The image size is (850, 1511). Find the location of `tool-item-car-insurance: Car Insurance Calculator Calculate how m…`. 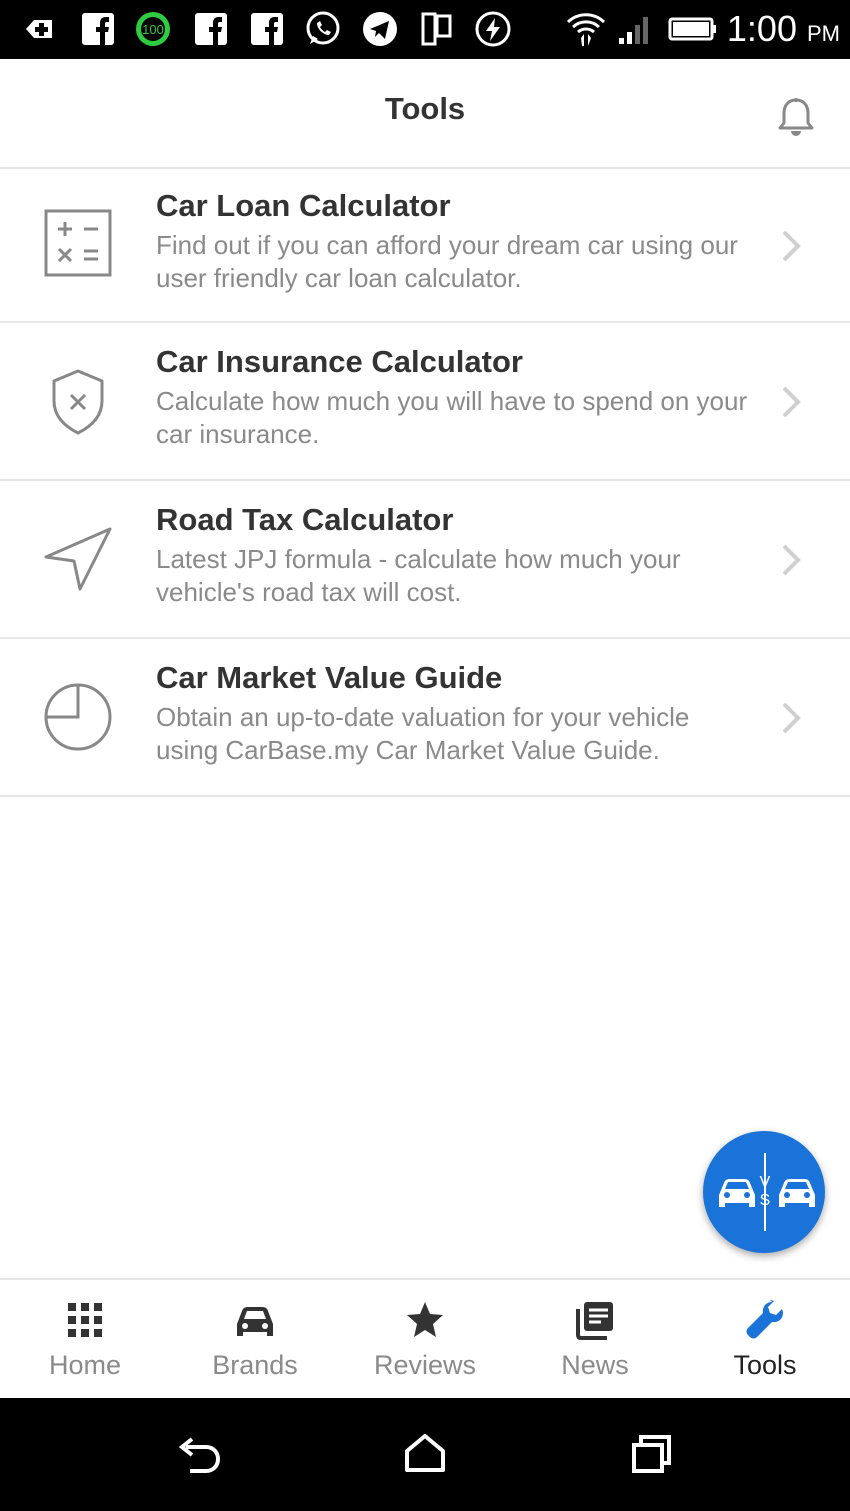

tool-item-car-insurance: Car Insurance Calculator Calculate how m… is located at coordinates (425, 402).